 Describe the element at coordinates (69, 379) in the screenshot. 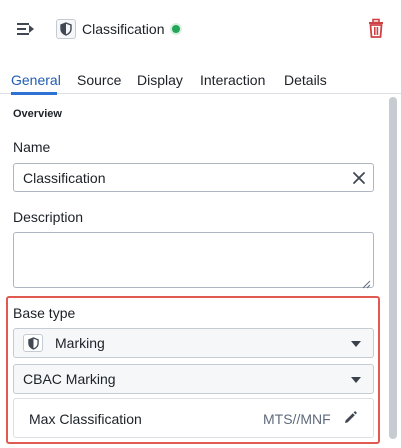

I see `marking-subtype-value: CBAC Marking` at that location.